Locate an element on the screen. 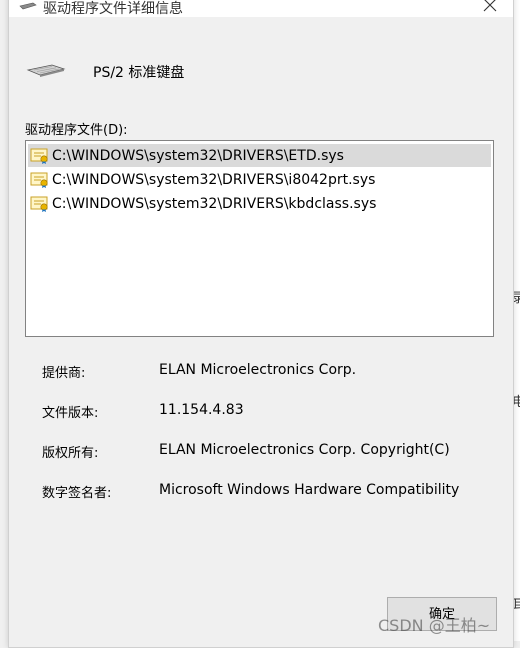 Image resolution: width=520 pixels, height=648 pixels. file-version-label: 文件版本: is located at coordinates (70, 413).